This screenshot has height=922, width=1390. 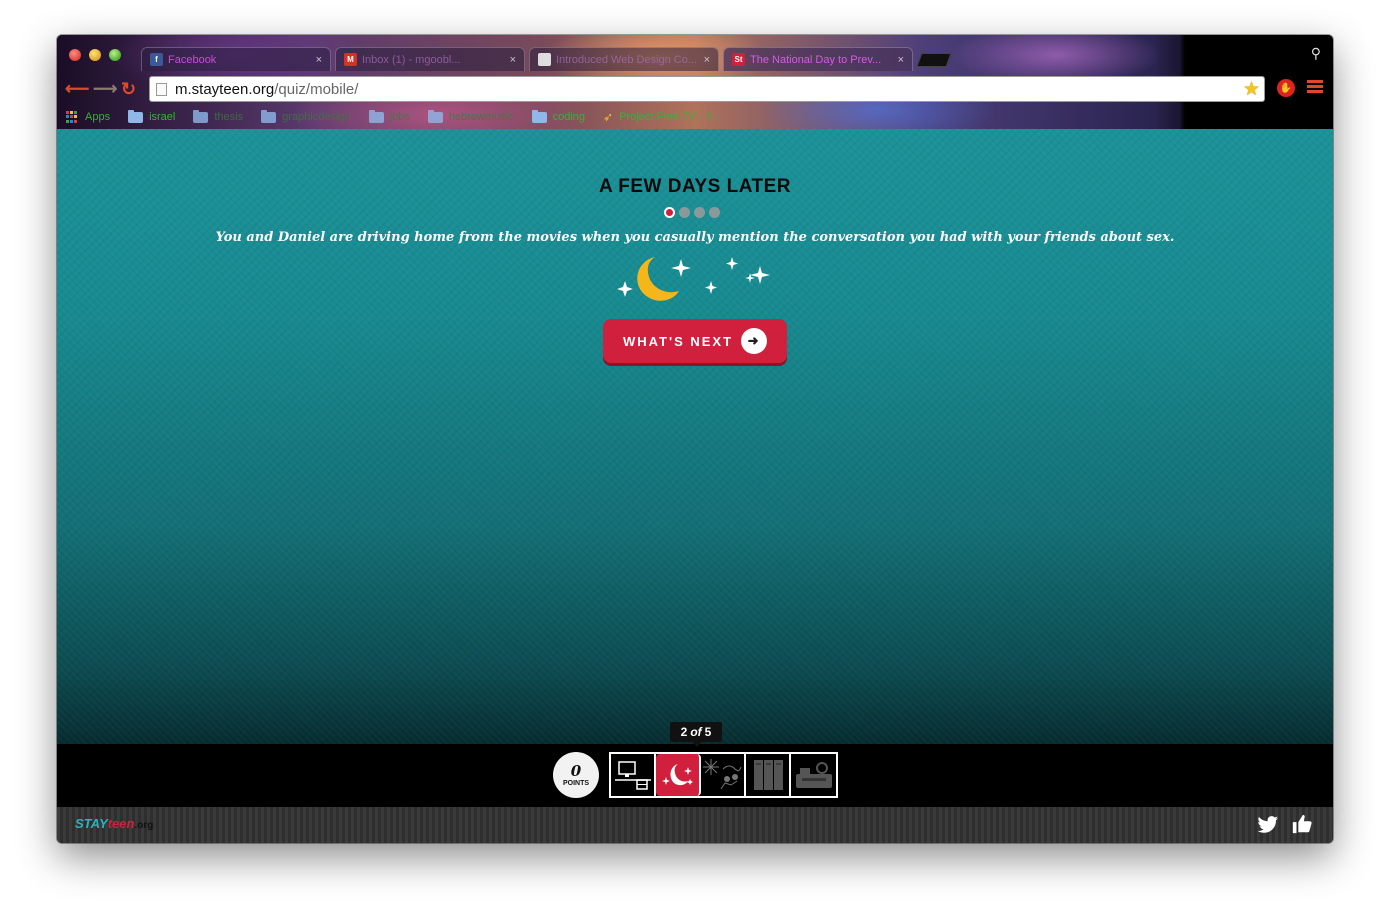 What do you see at coordinates (1302, 824) in the screenshot?
I see `thumbs-up-icon` at bounding box center [1302, 824].